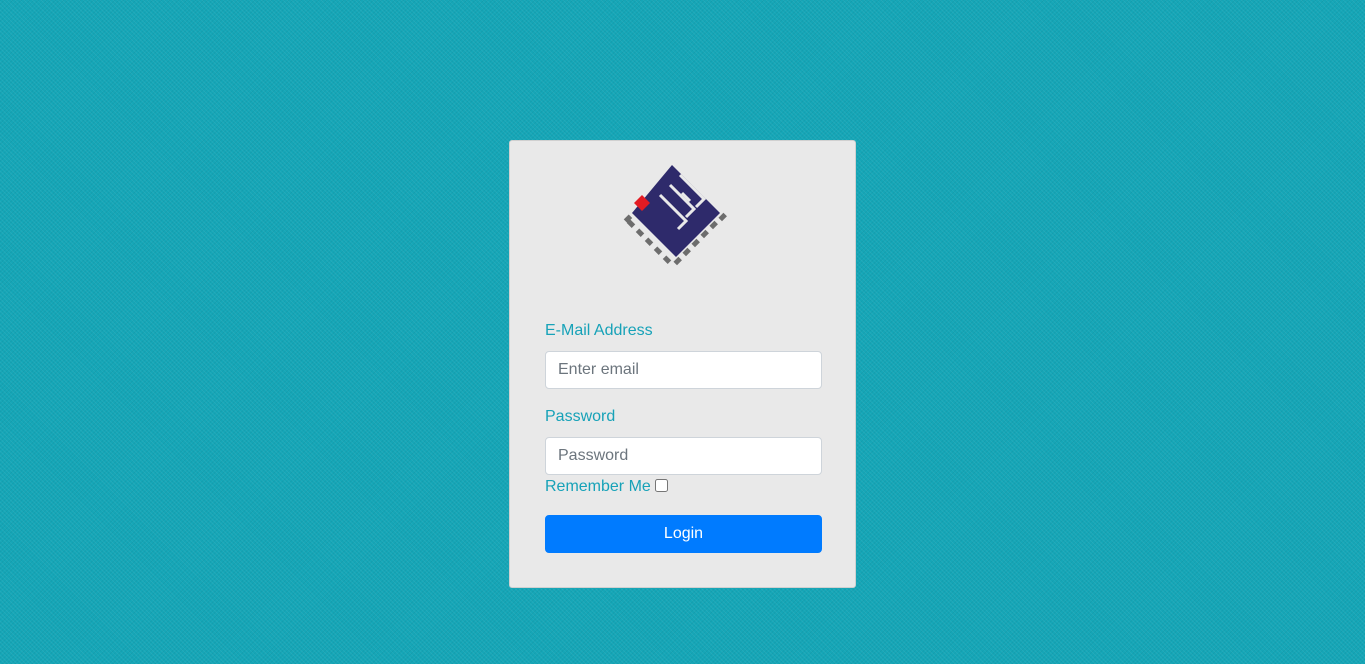  What do you see at coordinates (678, 217) in the screenshot?
I see `chip-logo-icon` at bounding box center [678, 217].